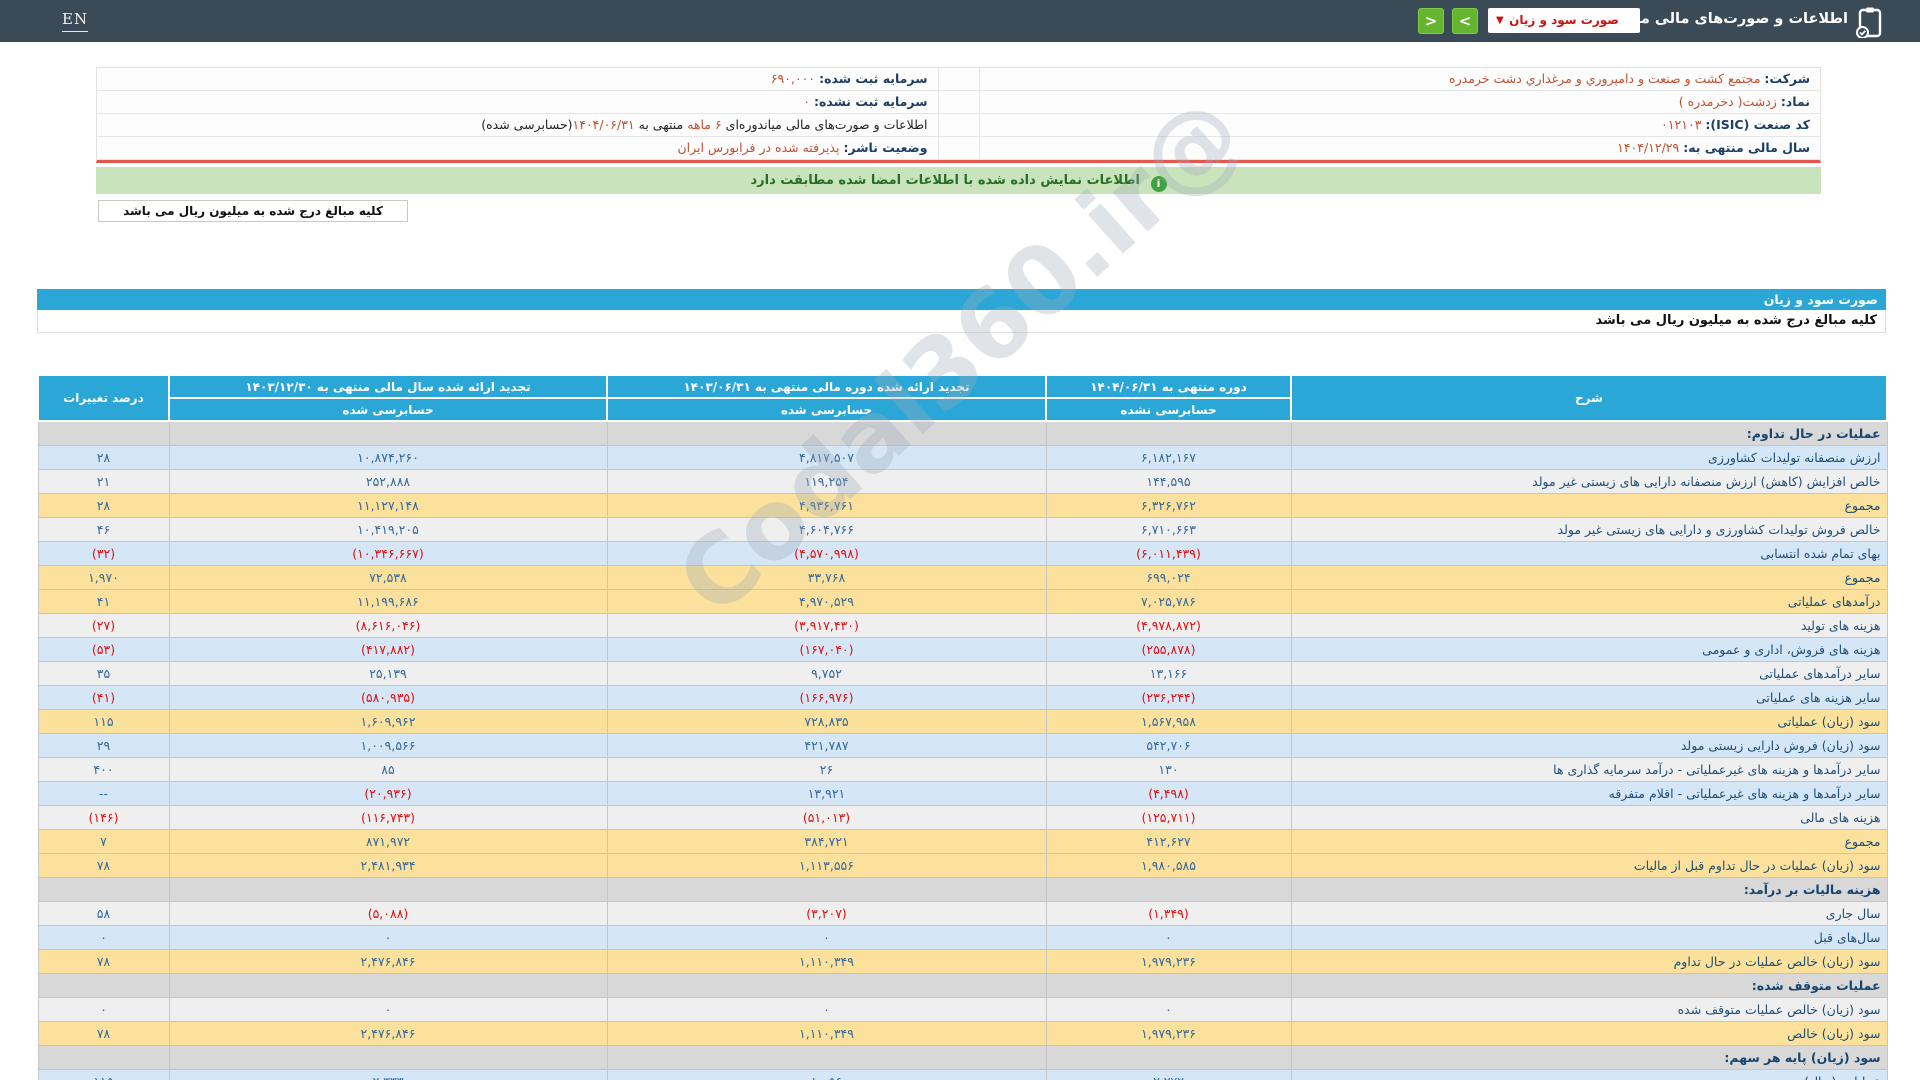 This screenshot has height=1080, width=1920. What do you see at coordinates (388, 409) in the screenshot?
I see `col-subheader-1403-yr-audit: حسابرسی شده` at bounding box center [388, 409].